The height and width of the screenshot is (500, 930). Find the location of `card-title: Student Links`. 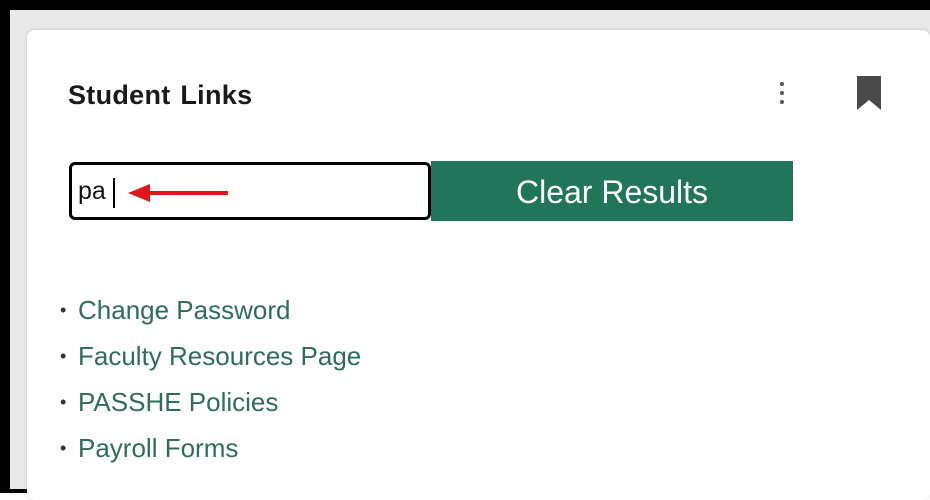

card-title: Student Links is located at coordinates (160, 95).